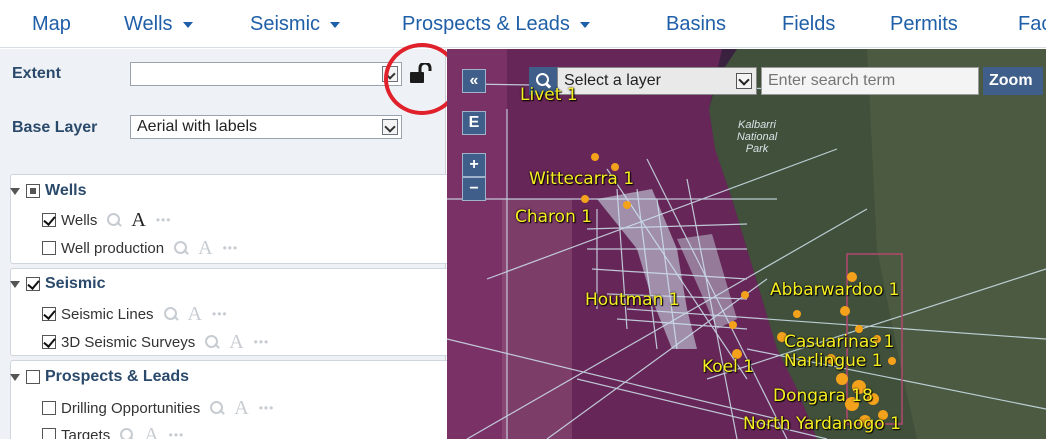 The image size is (1046, 439). What do you see at coordinates (266, 127) in the screenshot?
I see `base-layer-select: Aerial with labels` at bounding box center [266, 127].